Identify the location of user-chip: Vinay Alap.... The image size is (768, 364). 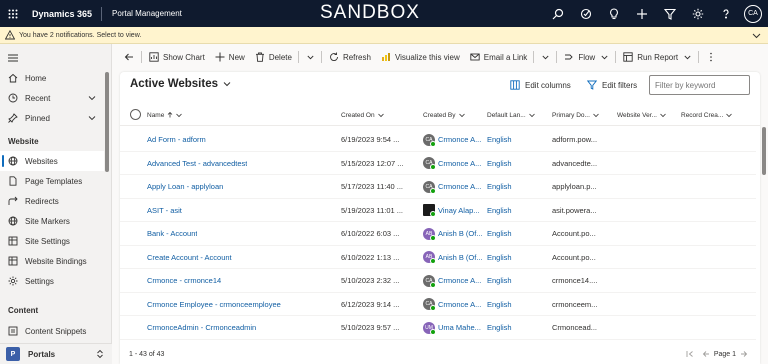
(451, 210).